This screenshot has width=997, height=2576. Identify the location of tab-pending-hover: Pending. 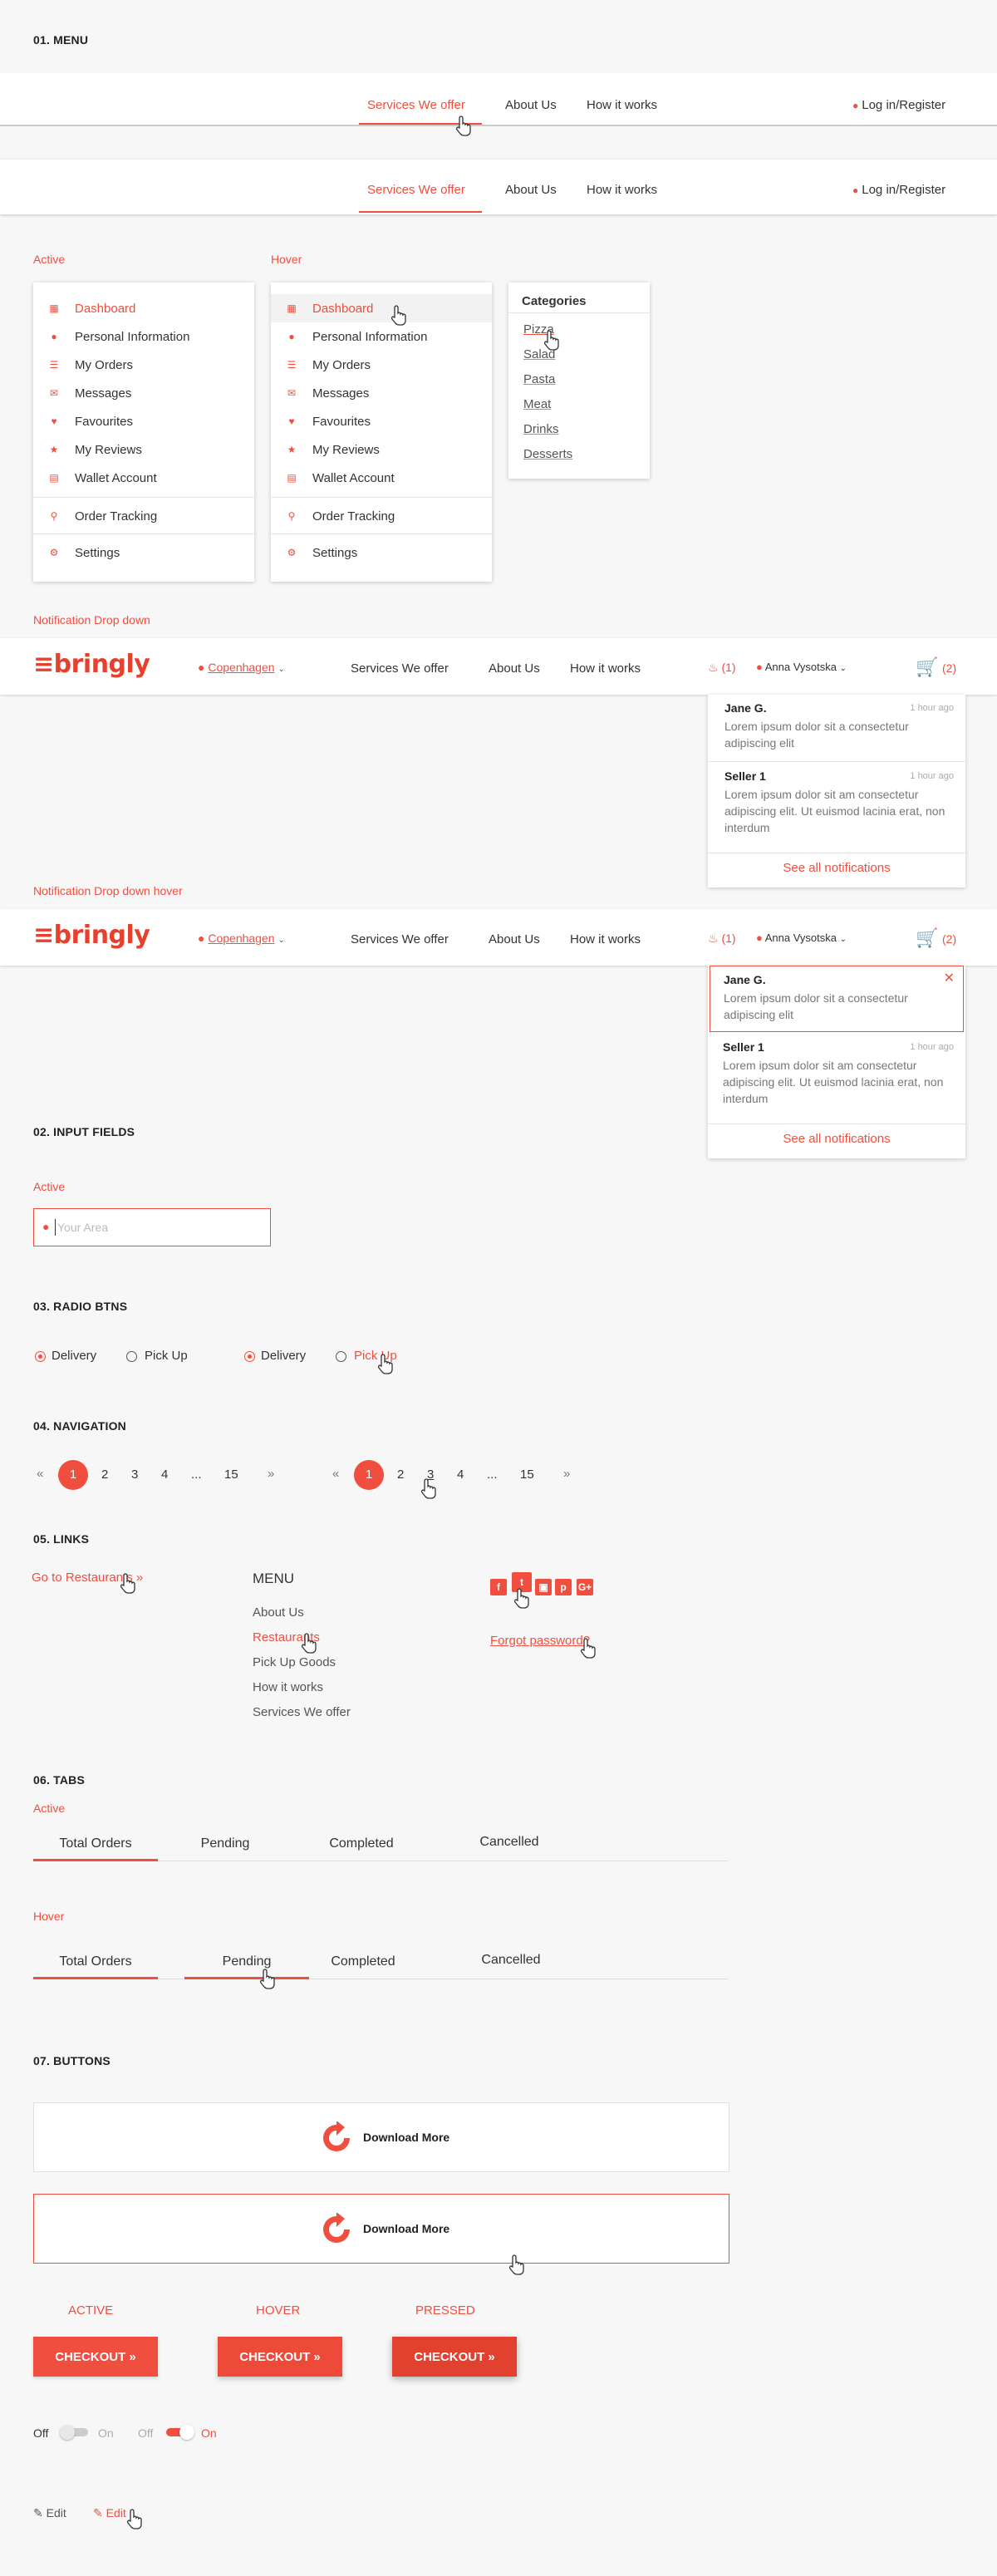
(246, 1962).